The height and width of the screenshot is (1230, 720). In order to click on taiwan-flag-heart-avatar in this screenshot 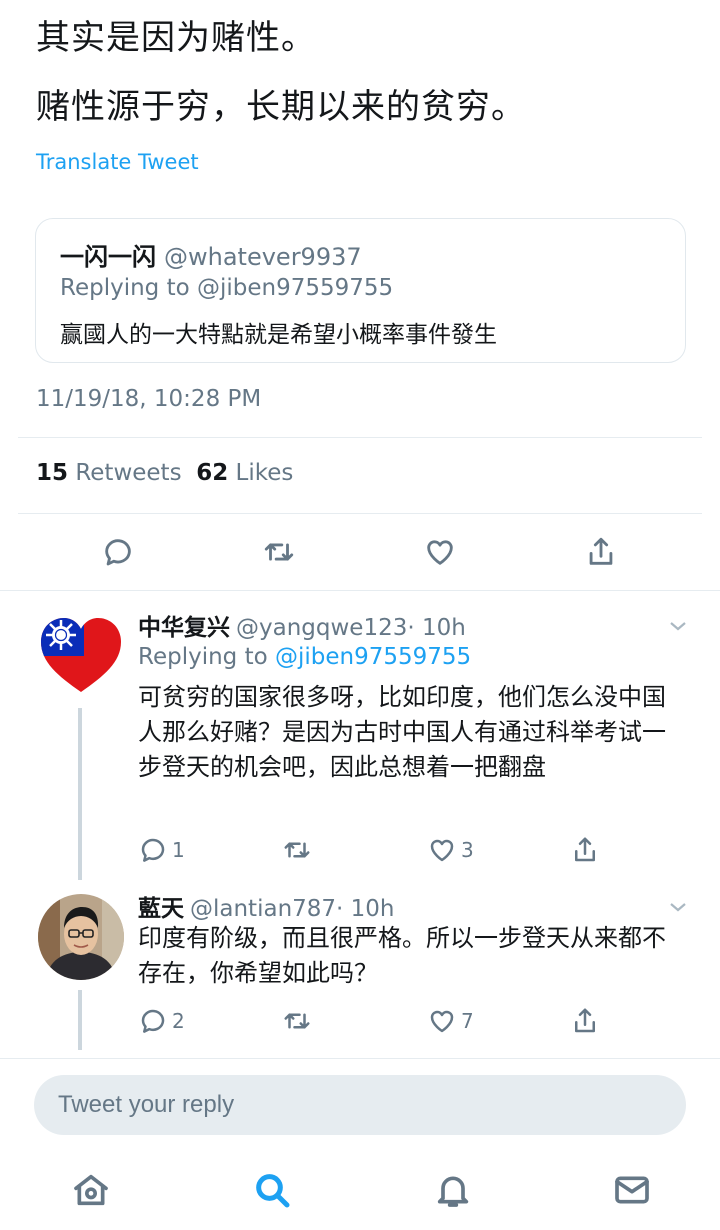, I will do `click(81, 655)`.